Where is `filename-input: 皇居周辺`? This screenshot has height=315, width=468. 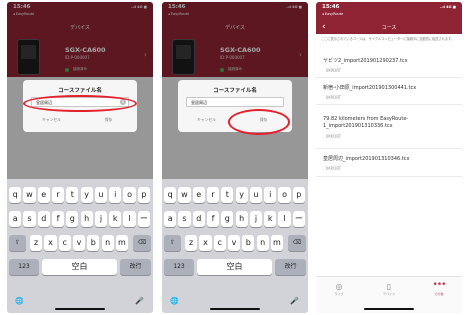
filename-input: 皇居周辺 is located at coordinates (235, 102).